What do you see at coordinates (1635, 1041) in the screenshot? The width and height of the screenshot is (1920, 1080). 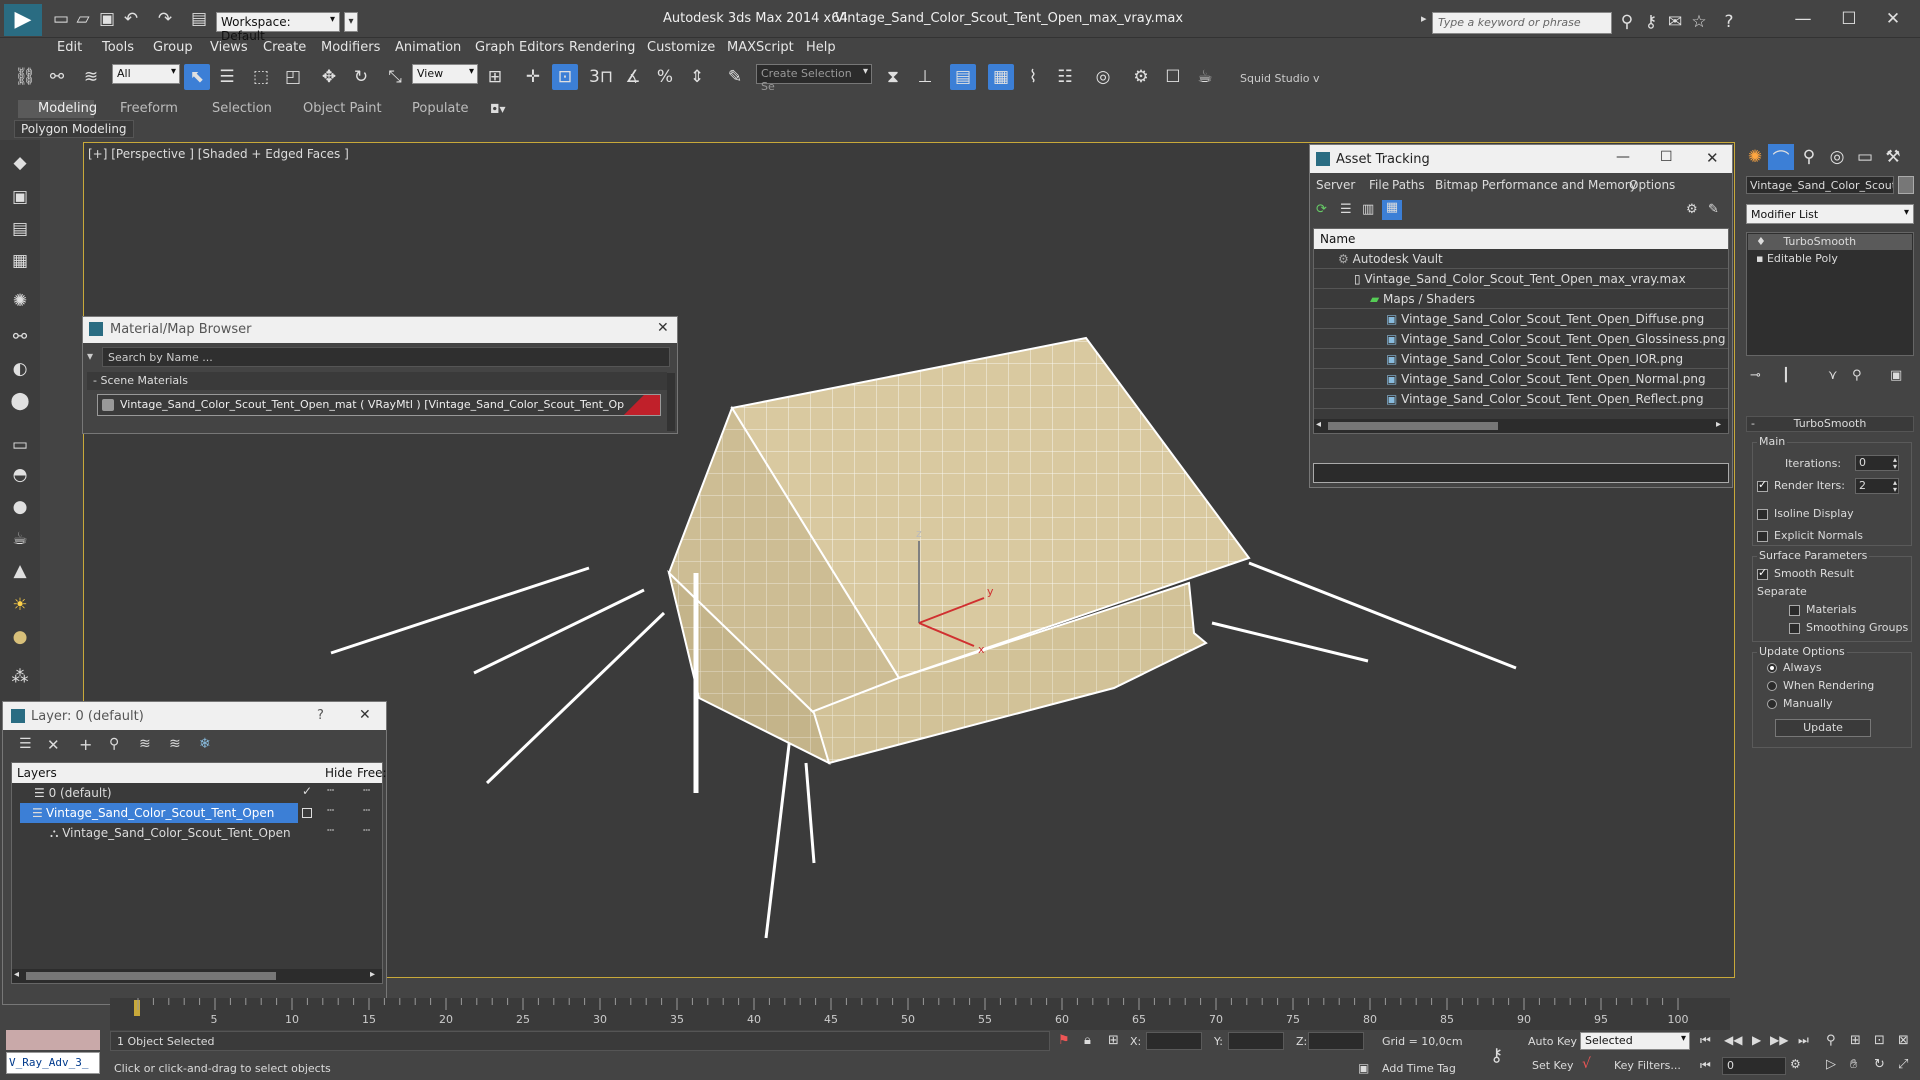 I see `selected-set-dropdown: Selected ▾` at bounding box center [1635, 1041].